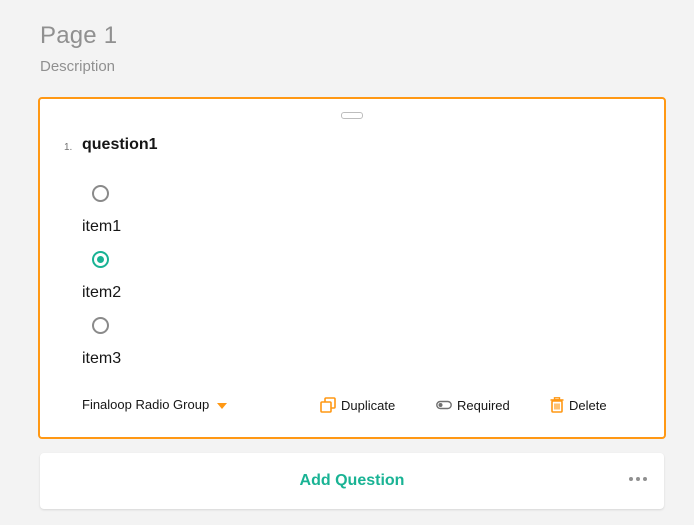 This screenshot has height=525, width=694. What do you see at coordinates (68, 147) in the screenshot?
I see `question-number: 1.` at bounding box center [68, 147].